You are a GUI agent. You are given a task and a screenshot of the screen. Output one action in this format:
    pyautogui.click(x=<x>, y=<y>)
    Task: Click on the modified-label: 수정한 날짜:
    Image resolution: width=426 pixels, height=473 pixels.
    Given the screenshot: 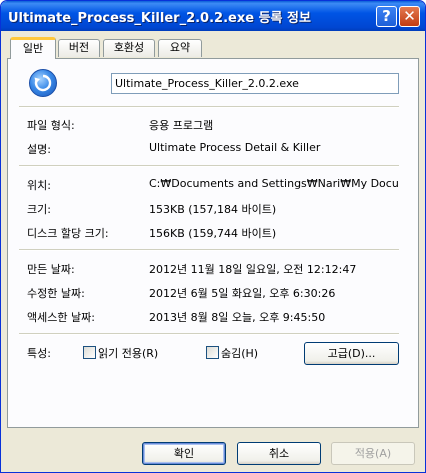 What is the action you would take?
    pyautogui.click(x=56, y=293)
    